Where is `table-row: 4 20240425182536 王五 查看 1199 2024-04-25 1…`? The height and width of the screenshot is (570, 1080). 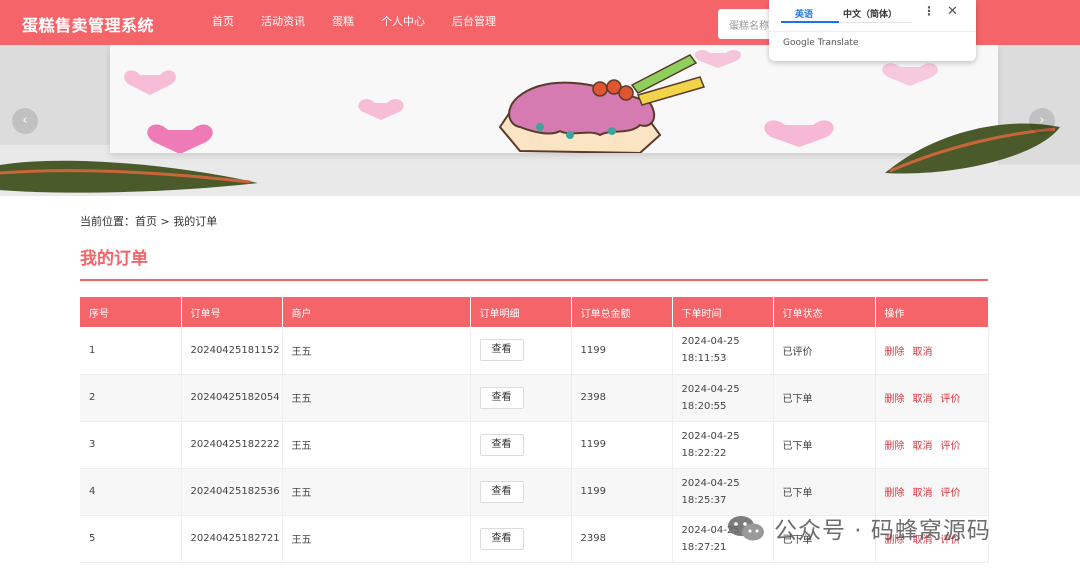 table-row: 4 20240425182536 王五 查看 1199 2024-04-25 1… is located at coordinates (534, 492).